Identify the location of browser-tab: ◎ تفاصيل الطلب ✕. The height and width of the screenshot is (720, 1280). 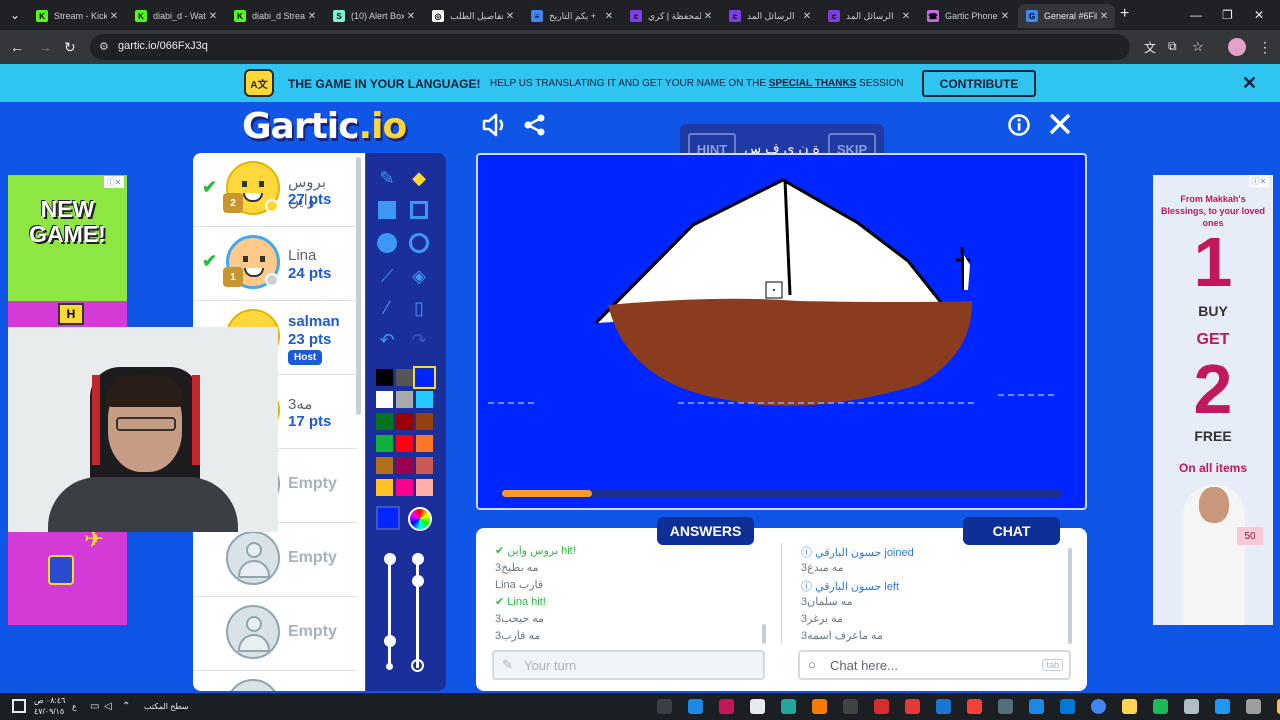
(472, 16).